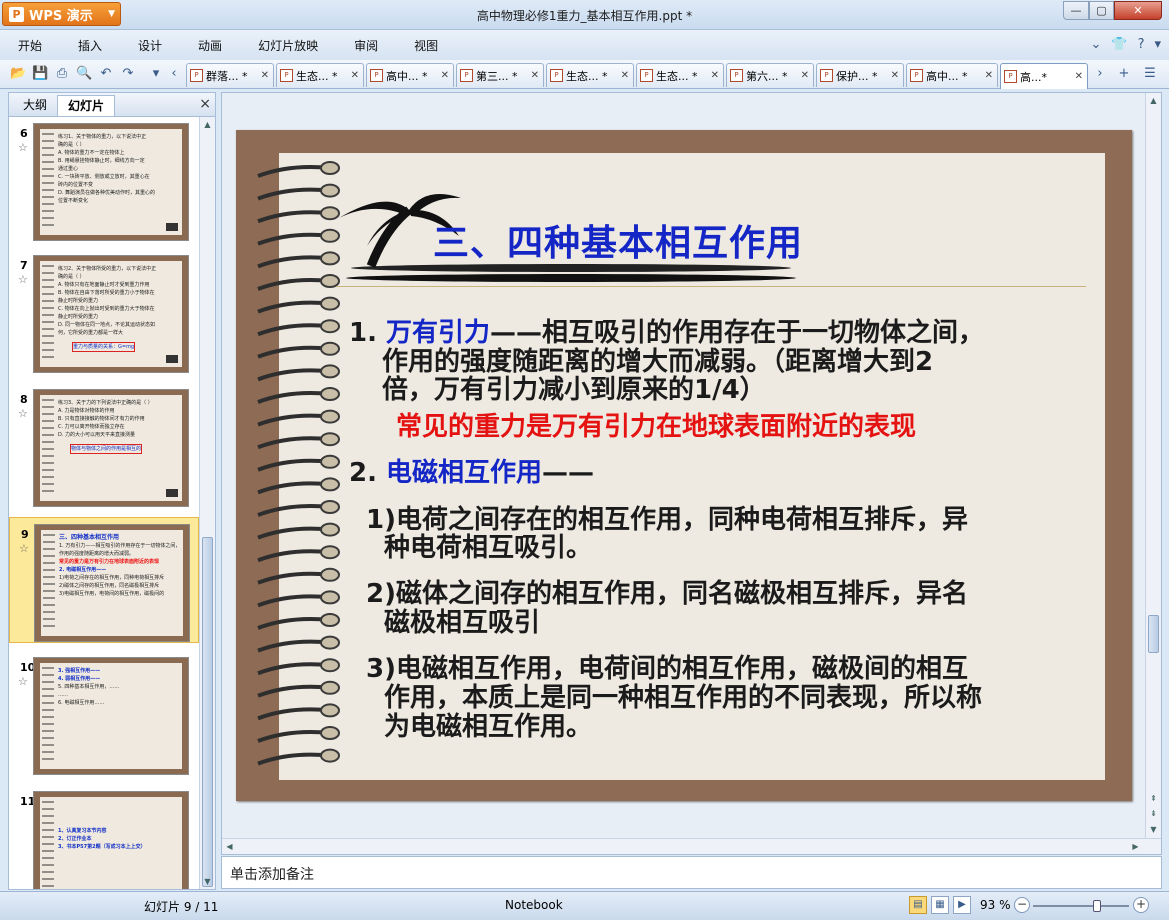  Describe the element at coordinates (1119, 44) in the screenshot. I see `skin-icon: 👕` at that location.